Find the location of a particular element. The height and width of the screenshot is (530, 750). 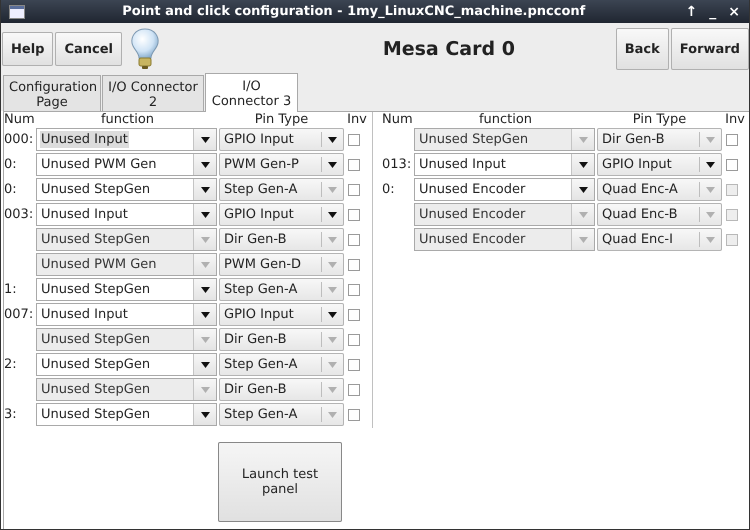

forward-button: Forward is located at coordinates (709, 49).